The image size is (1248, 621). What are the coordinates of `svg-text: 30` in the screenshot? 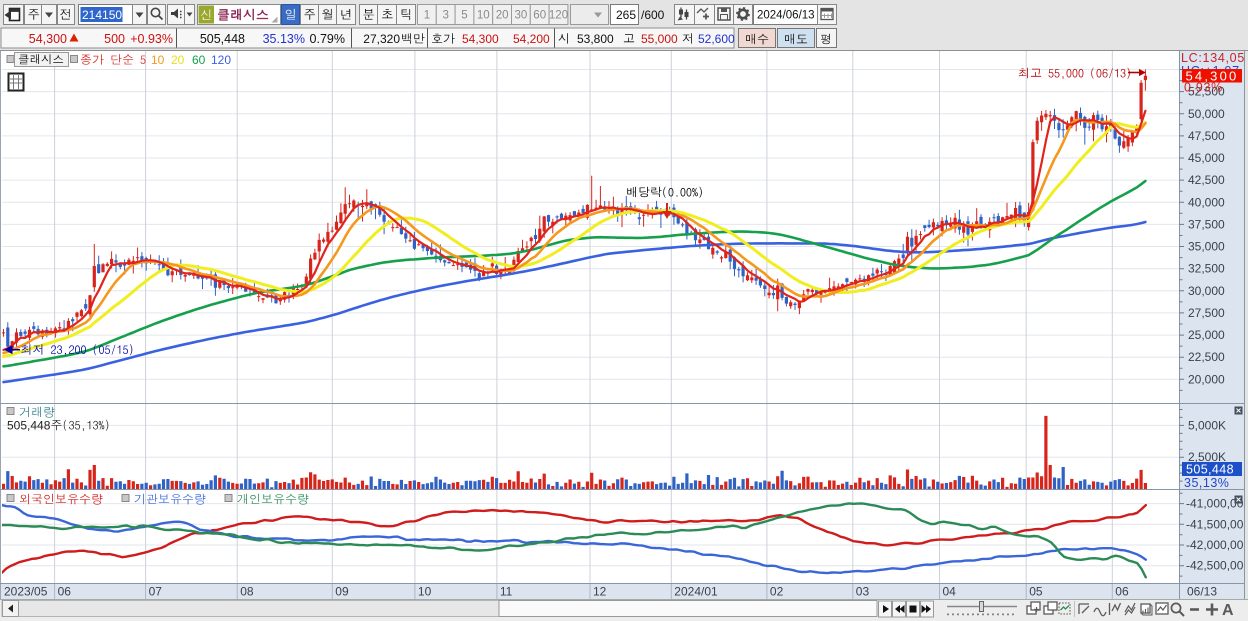 It's located at (521, 16).